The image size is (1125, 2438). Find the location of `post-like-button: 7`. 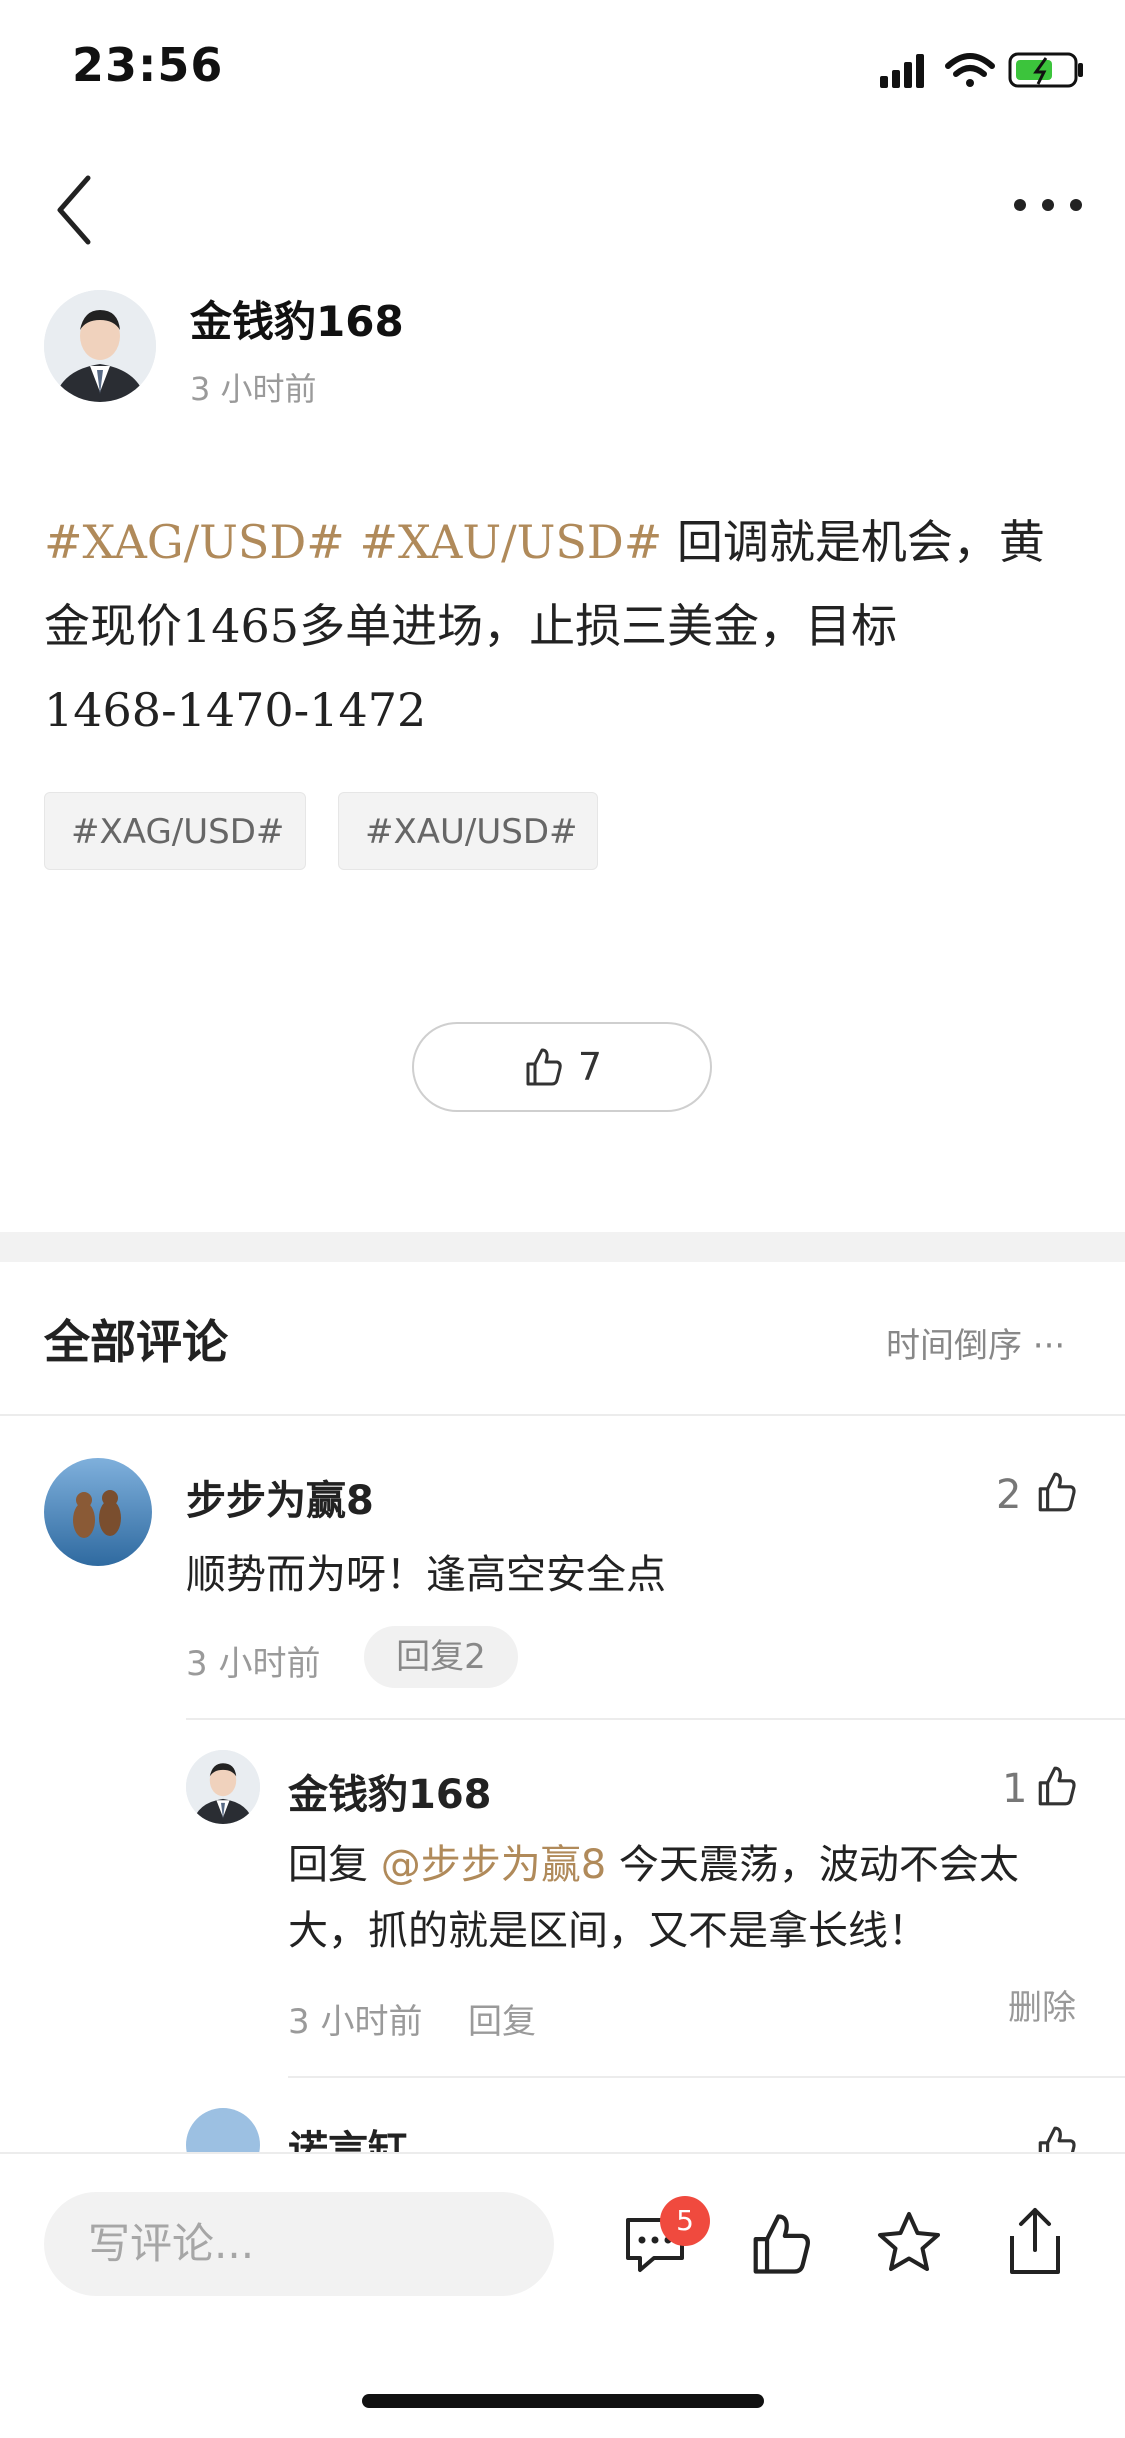

post-like-button: 7 is located at coordinates (562, 1067).